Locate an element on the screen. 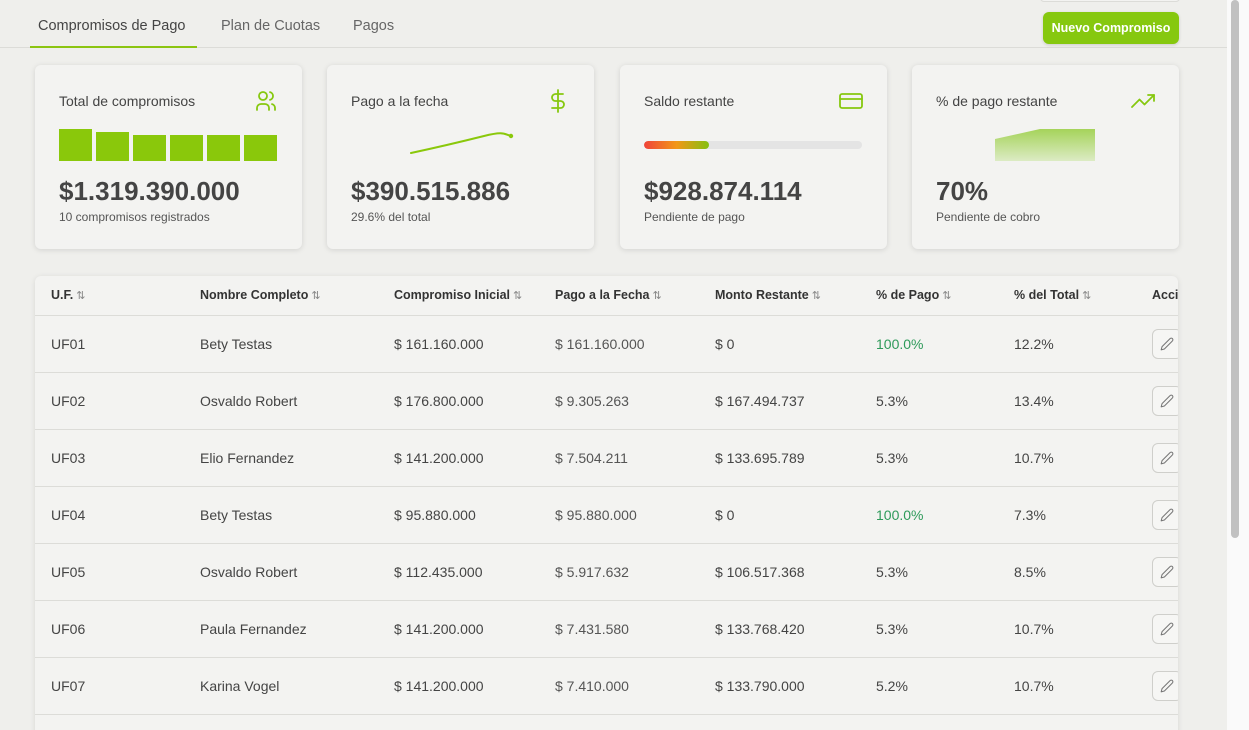  dollar-icon is located at coordinates (558, 101).